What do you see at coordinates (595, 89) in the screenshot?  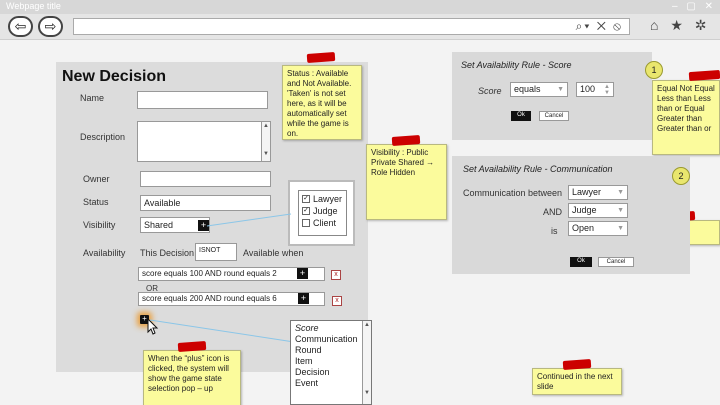 I see `score-value-stepper: 100 ▲ ▼` at bounding box center [595, 89].